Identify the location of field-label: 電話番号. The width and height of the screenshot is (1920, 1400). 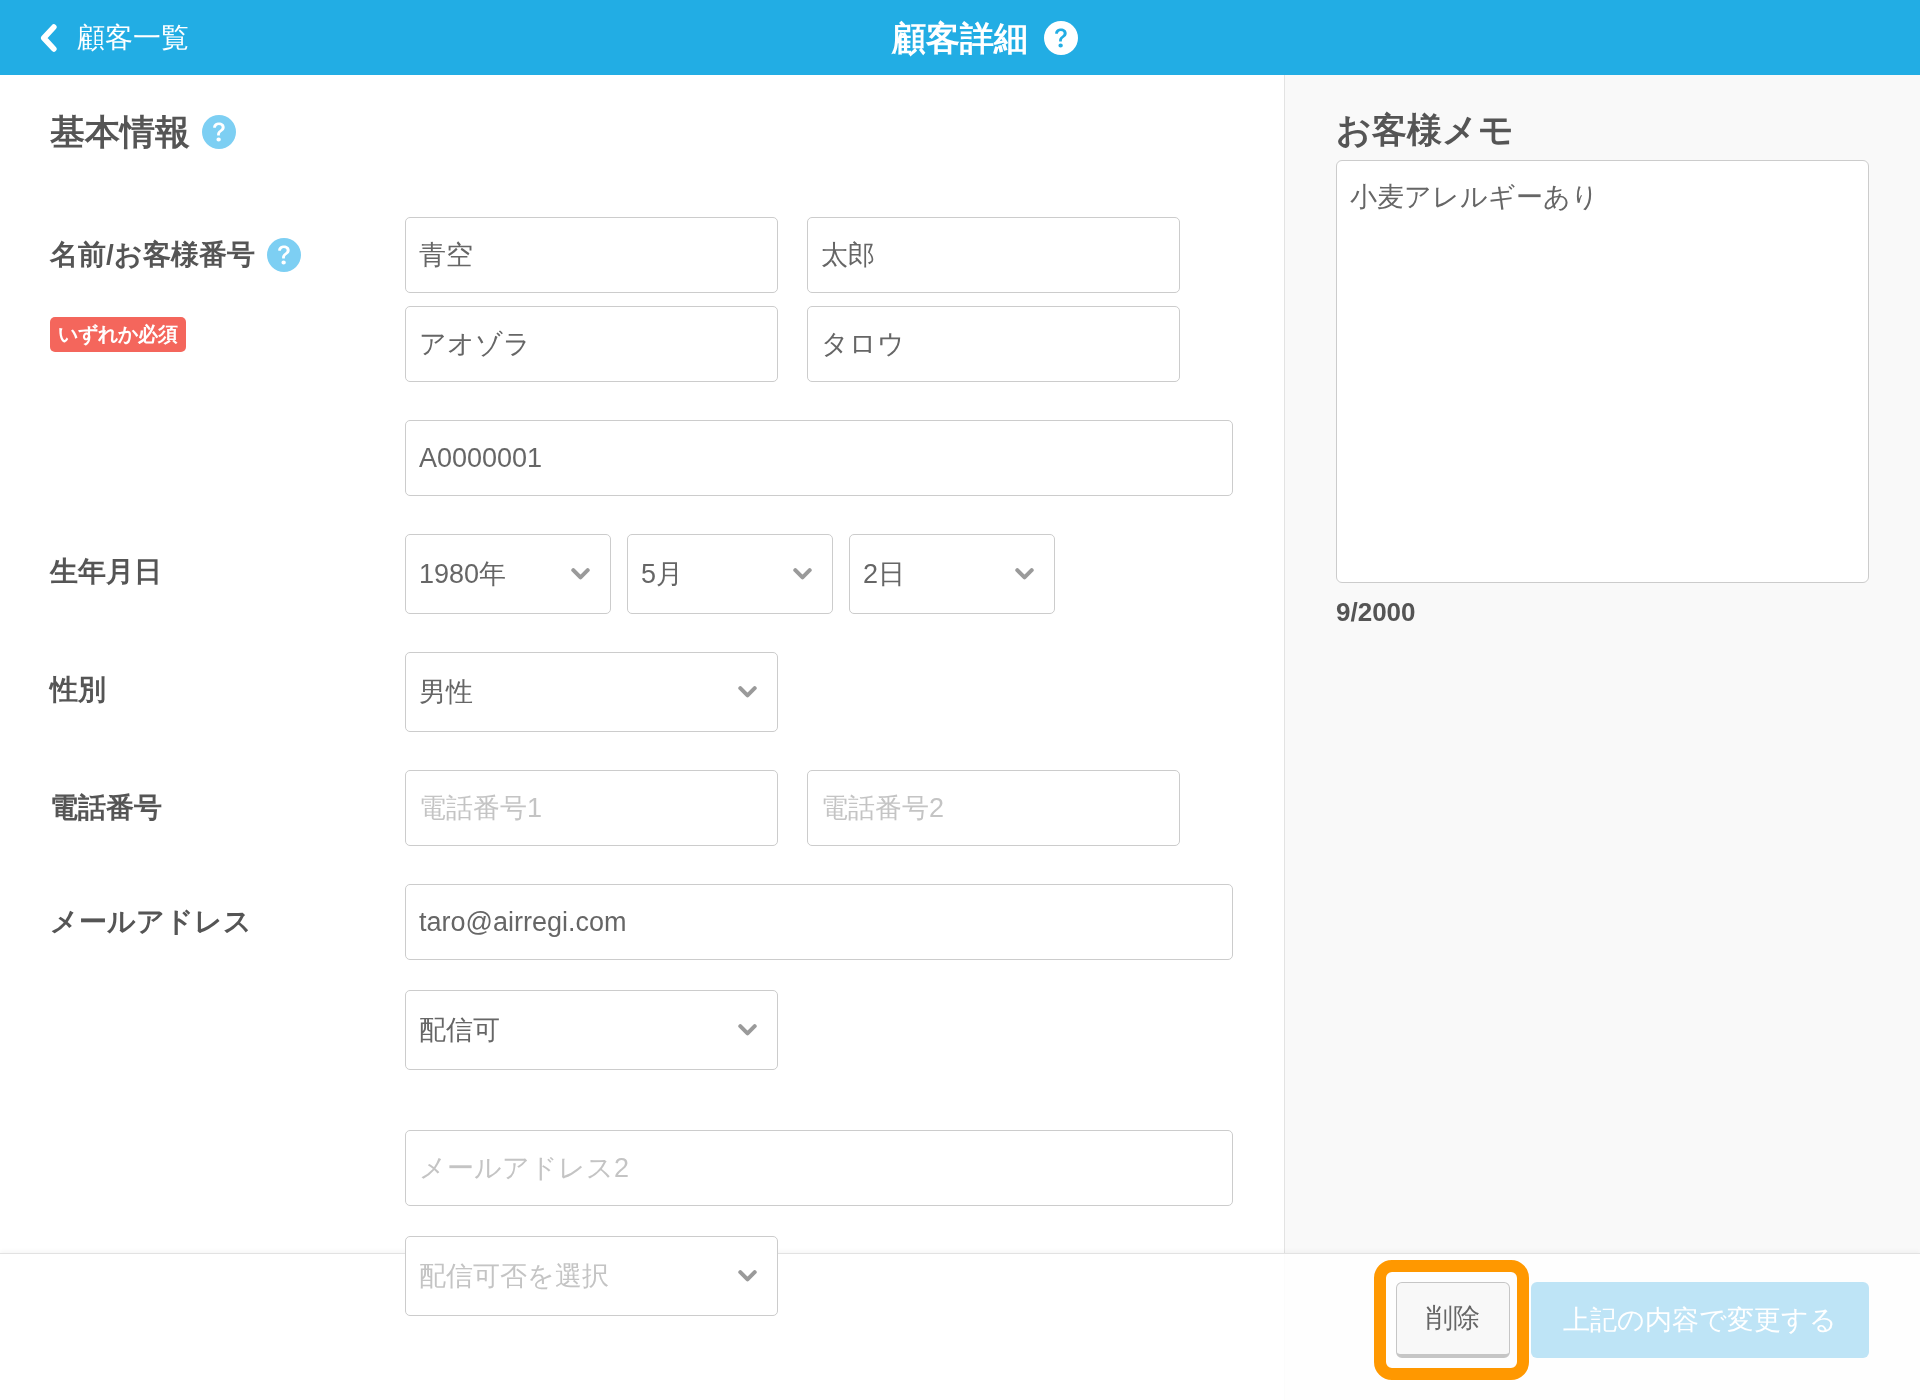
(106, 808).